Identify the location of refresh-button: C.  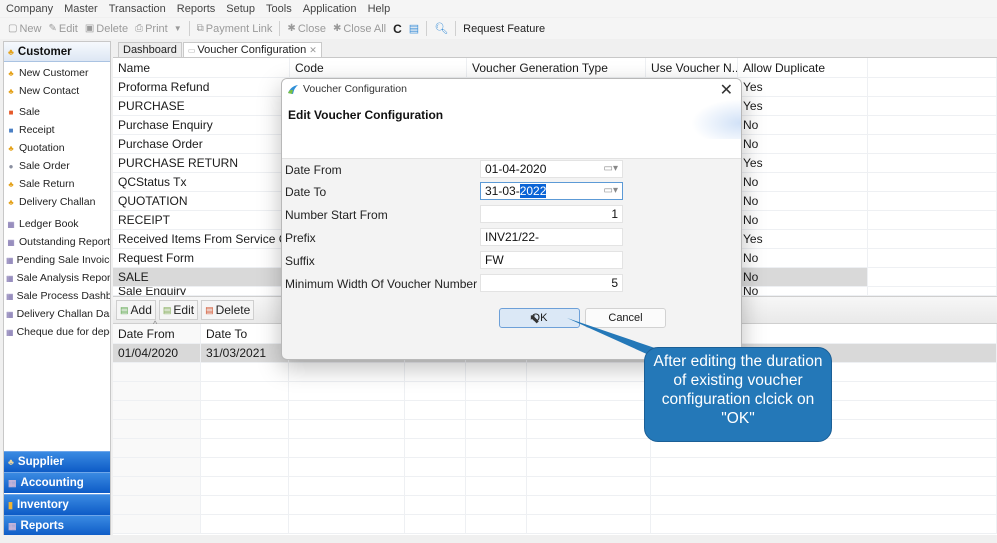
(397, 29).